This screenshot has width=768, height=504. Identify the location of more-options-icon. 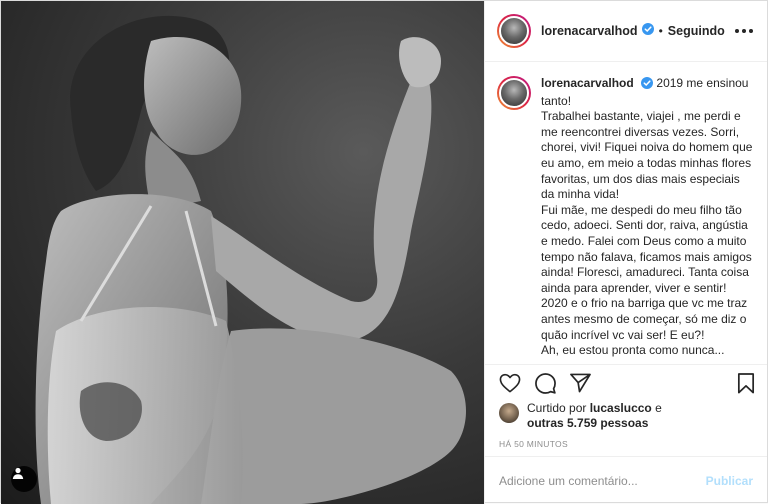
(744, 31).